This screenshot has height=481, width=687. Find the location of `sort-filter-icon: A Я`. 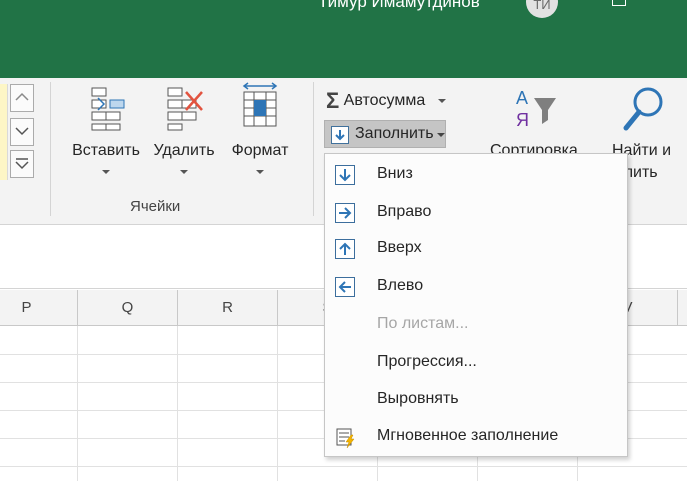

sort-filter-icon: A Я is located at coordinates (536, 109).